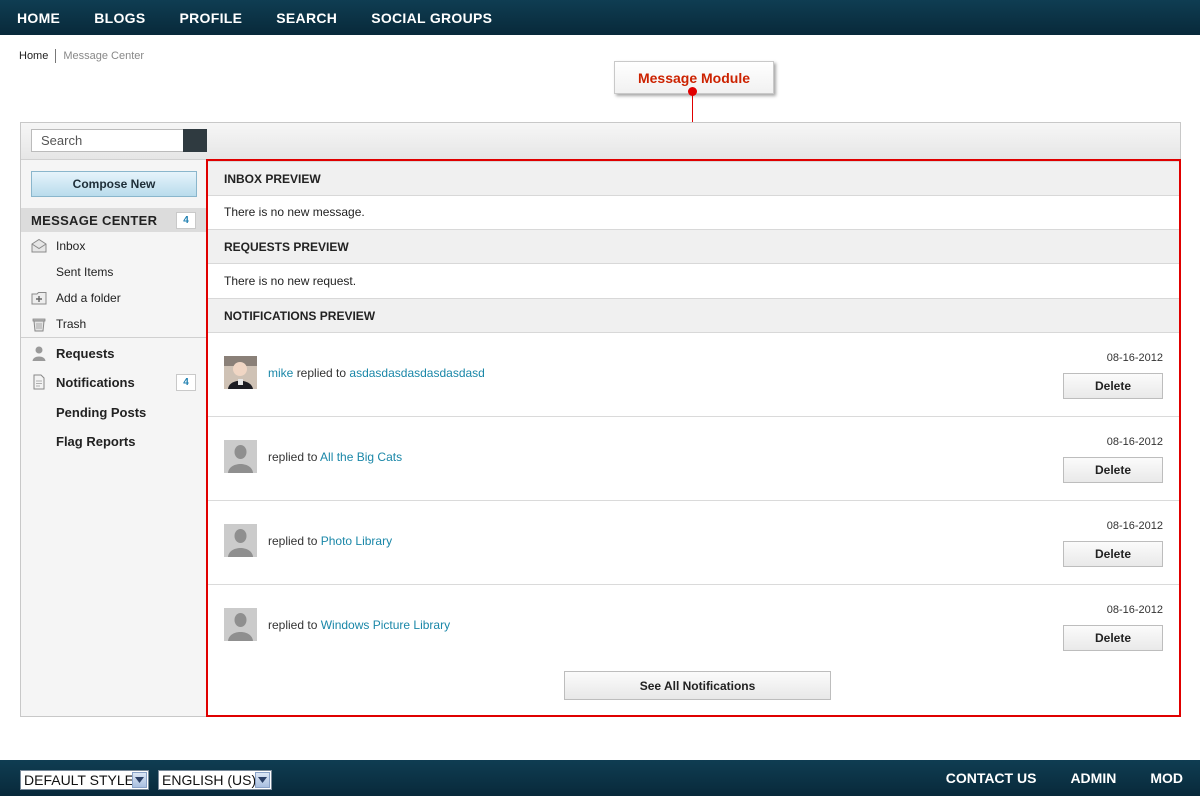  Describe the element at coordinates (186, 220) in the screenshot. I see `message-center-count-badge: 4` at that location.